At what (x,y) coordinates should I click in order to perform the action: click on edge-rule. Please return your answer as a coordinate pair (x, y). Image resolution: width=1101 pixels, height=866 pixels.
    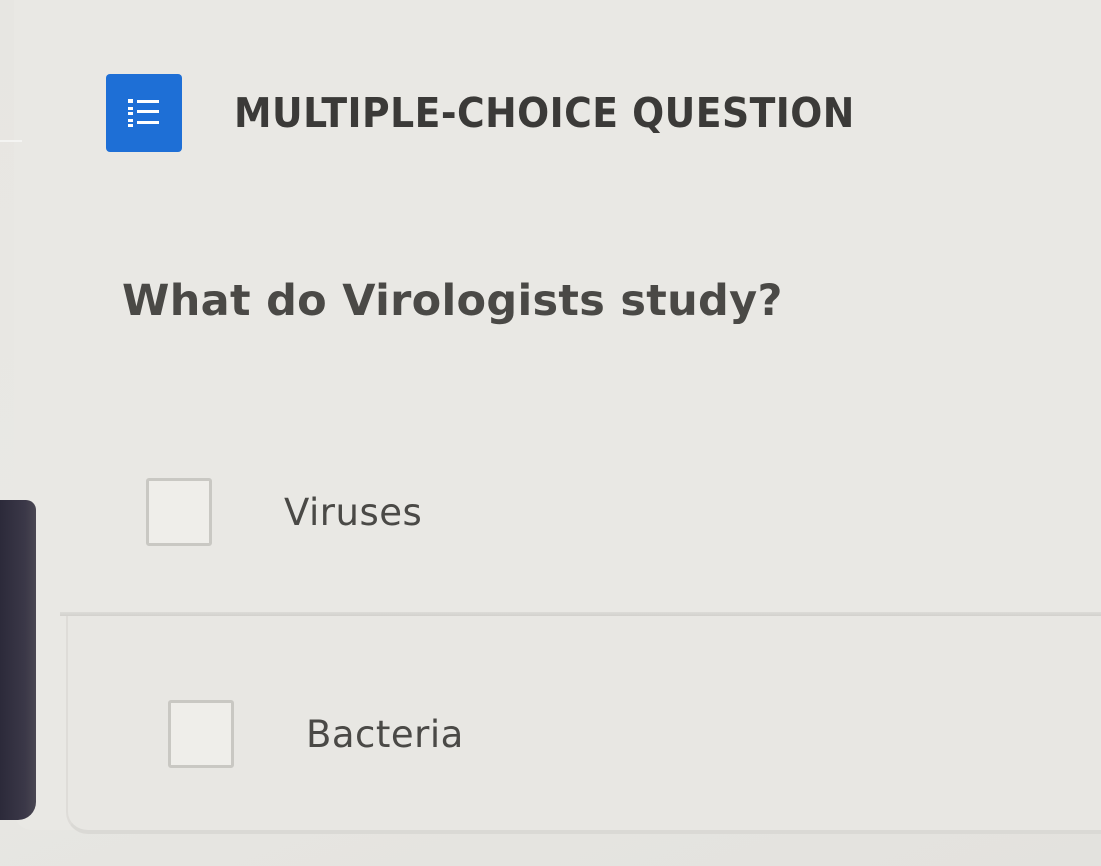
    Looking at the image, I should click on (11, 141).